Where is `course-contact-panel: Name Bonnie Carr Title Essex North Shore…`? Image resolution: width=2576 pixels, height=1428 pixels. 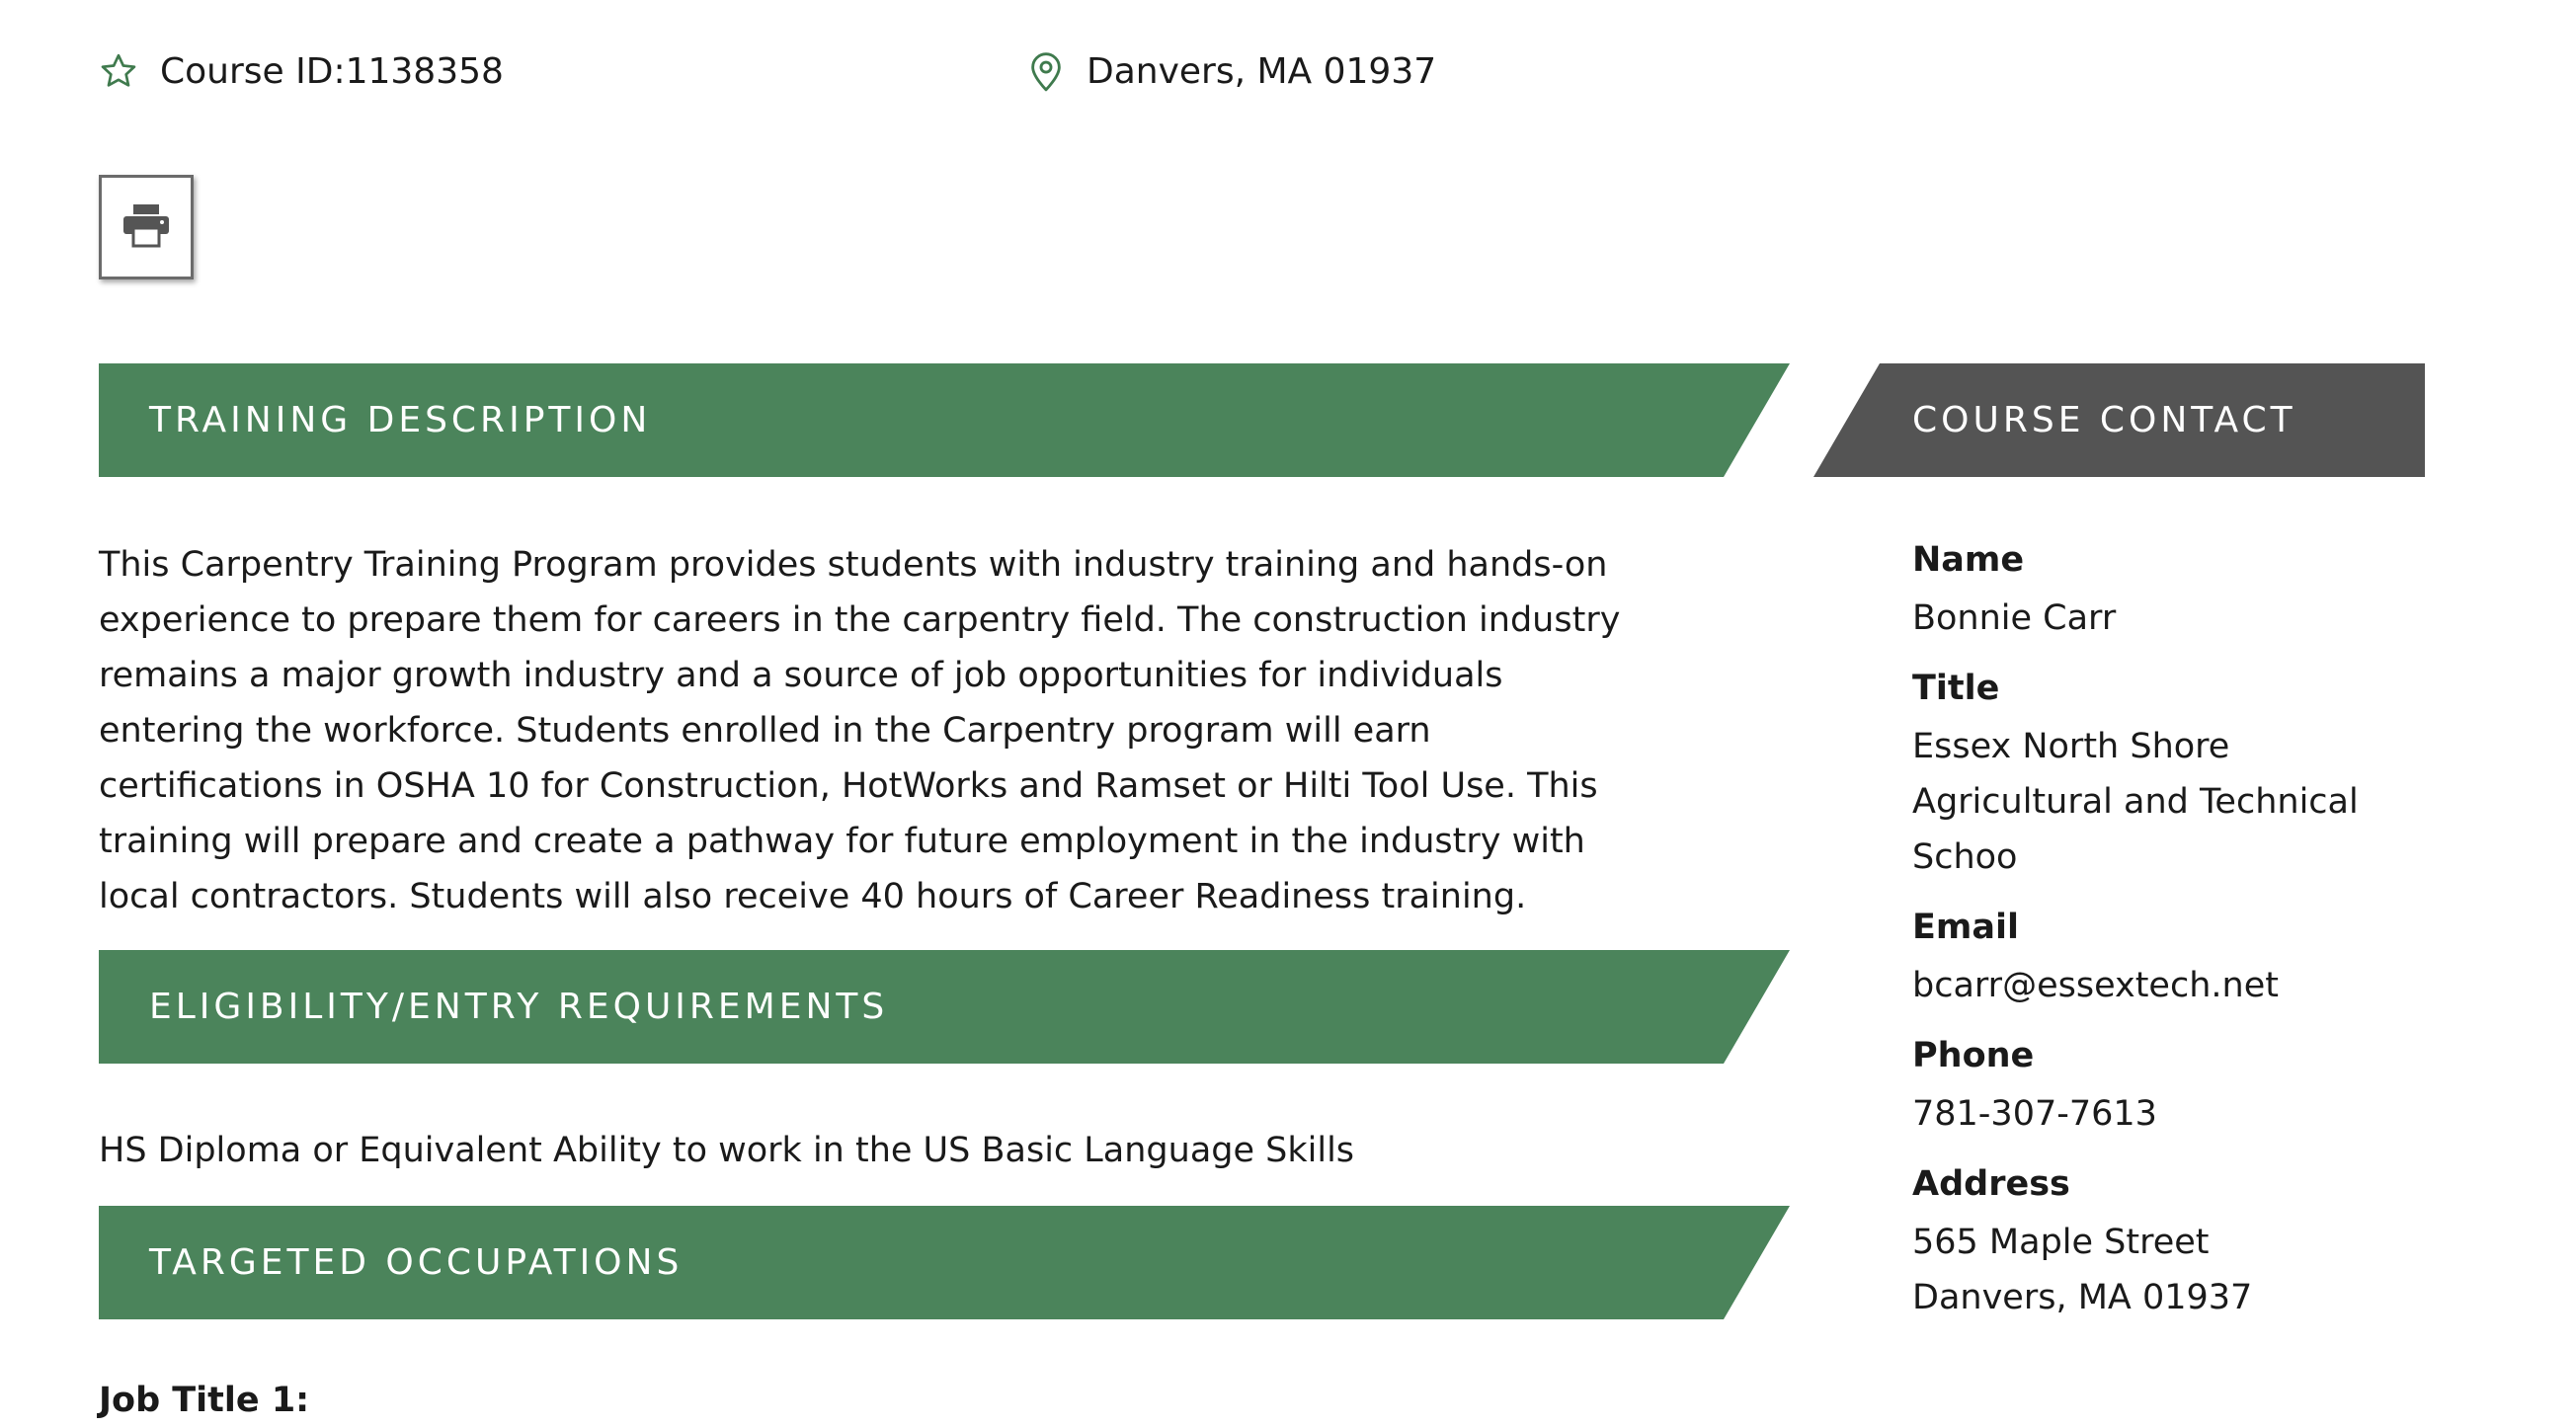
course-contact-panel: Name Bonnie Carr Title Essex North Shore… is located at coordinates (2169, 927).